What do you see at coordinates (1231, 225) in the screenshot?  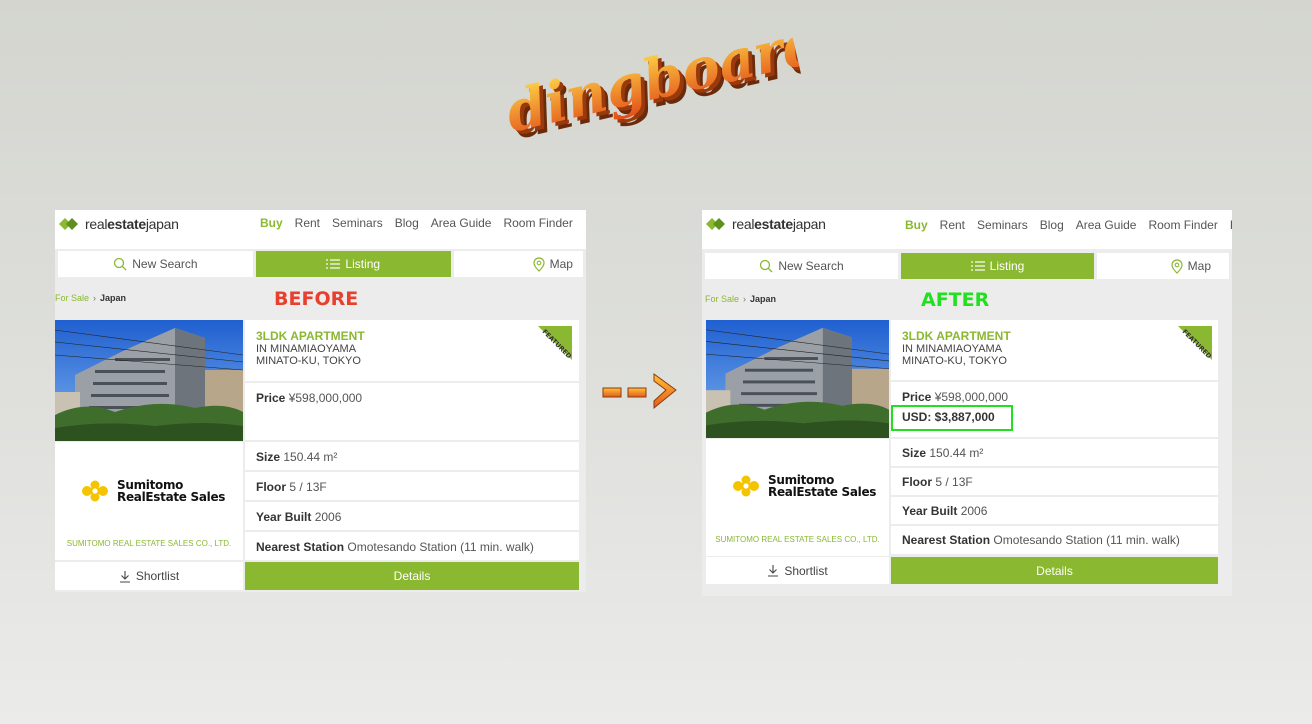 I see `nav-more: H` at bounding box center [1231, 225].